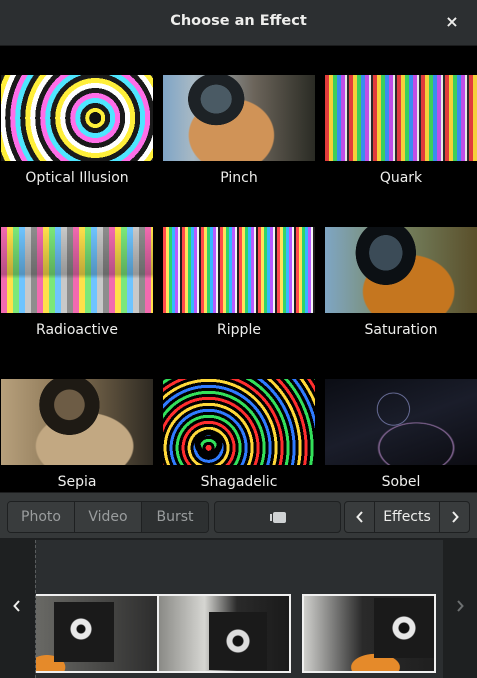 The height and width of the screenshot is (678, 477). I want to click on effect-ripple: Ripple, so click(239, 268).